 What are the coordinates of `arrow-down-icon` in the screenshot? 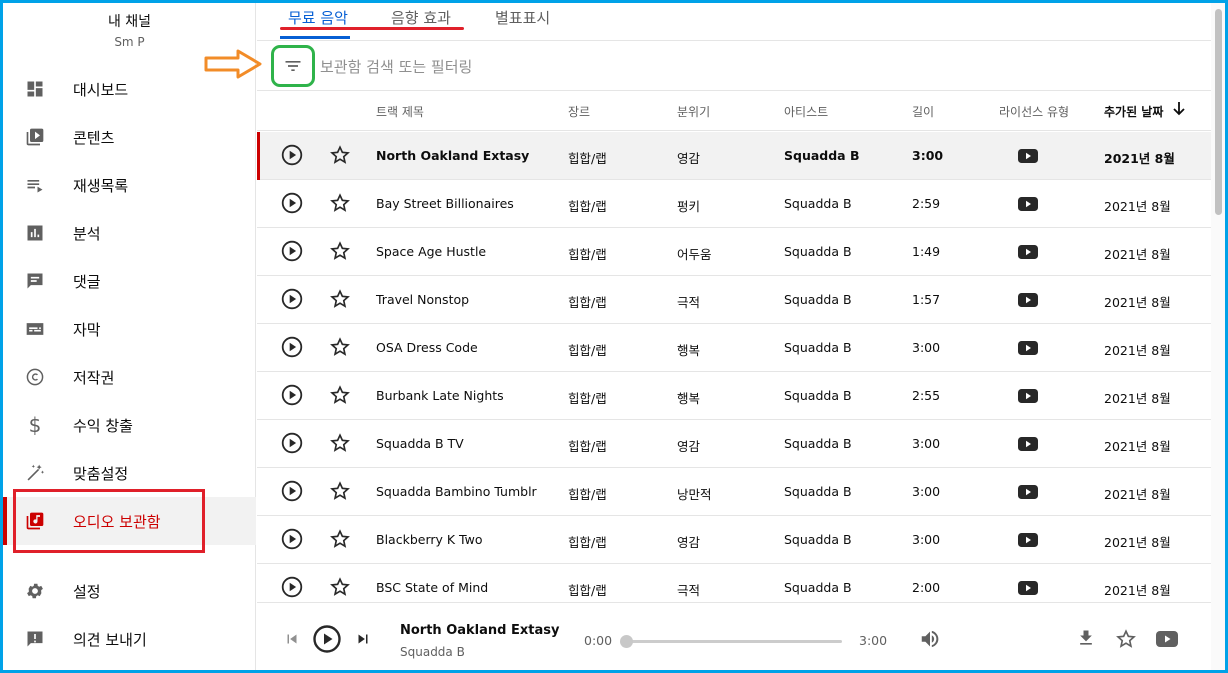 It's located at (1179, 110).